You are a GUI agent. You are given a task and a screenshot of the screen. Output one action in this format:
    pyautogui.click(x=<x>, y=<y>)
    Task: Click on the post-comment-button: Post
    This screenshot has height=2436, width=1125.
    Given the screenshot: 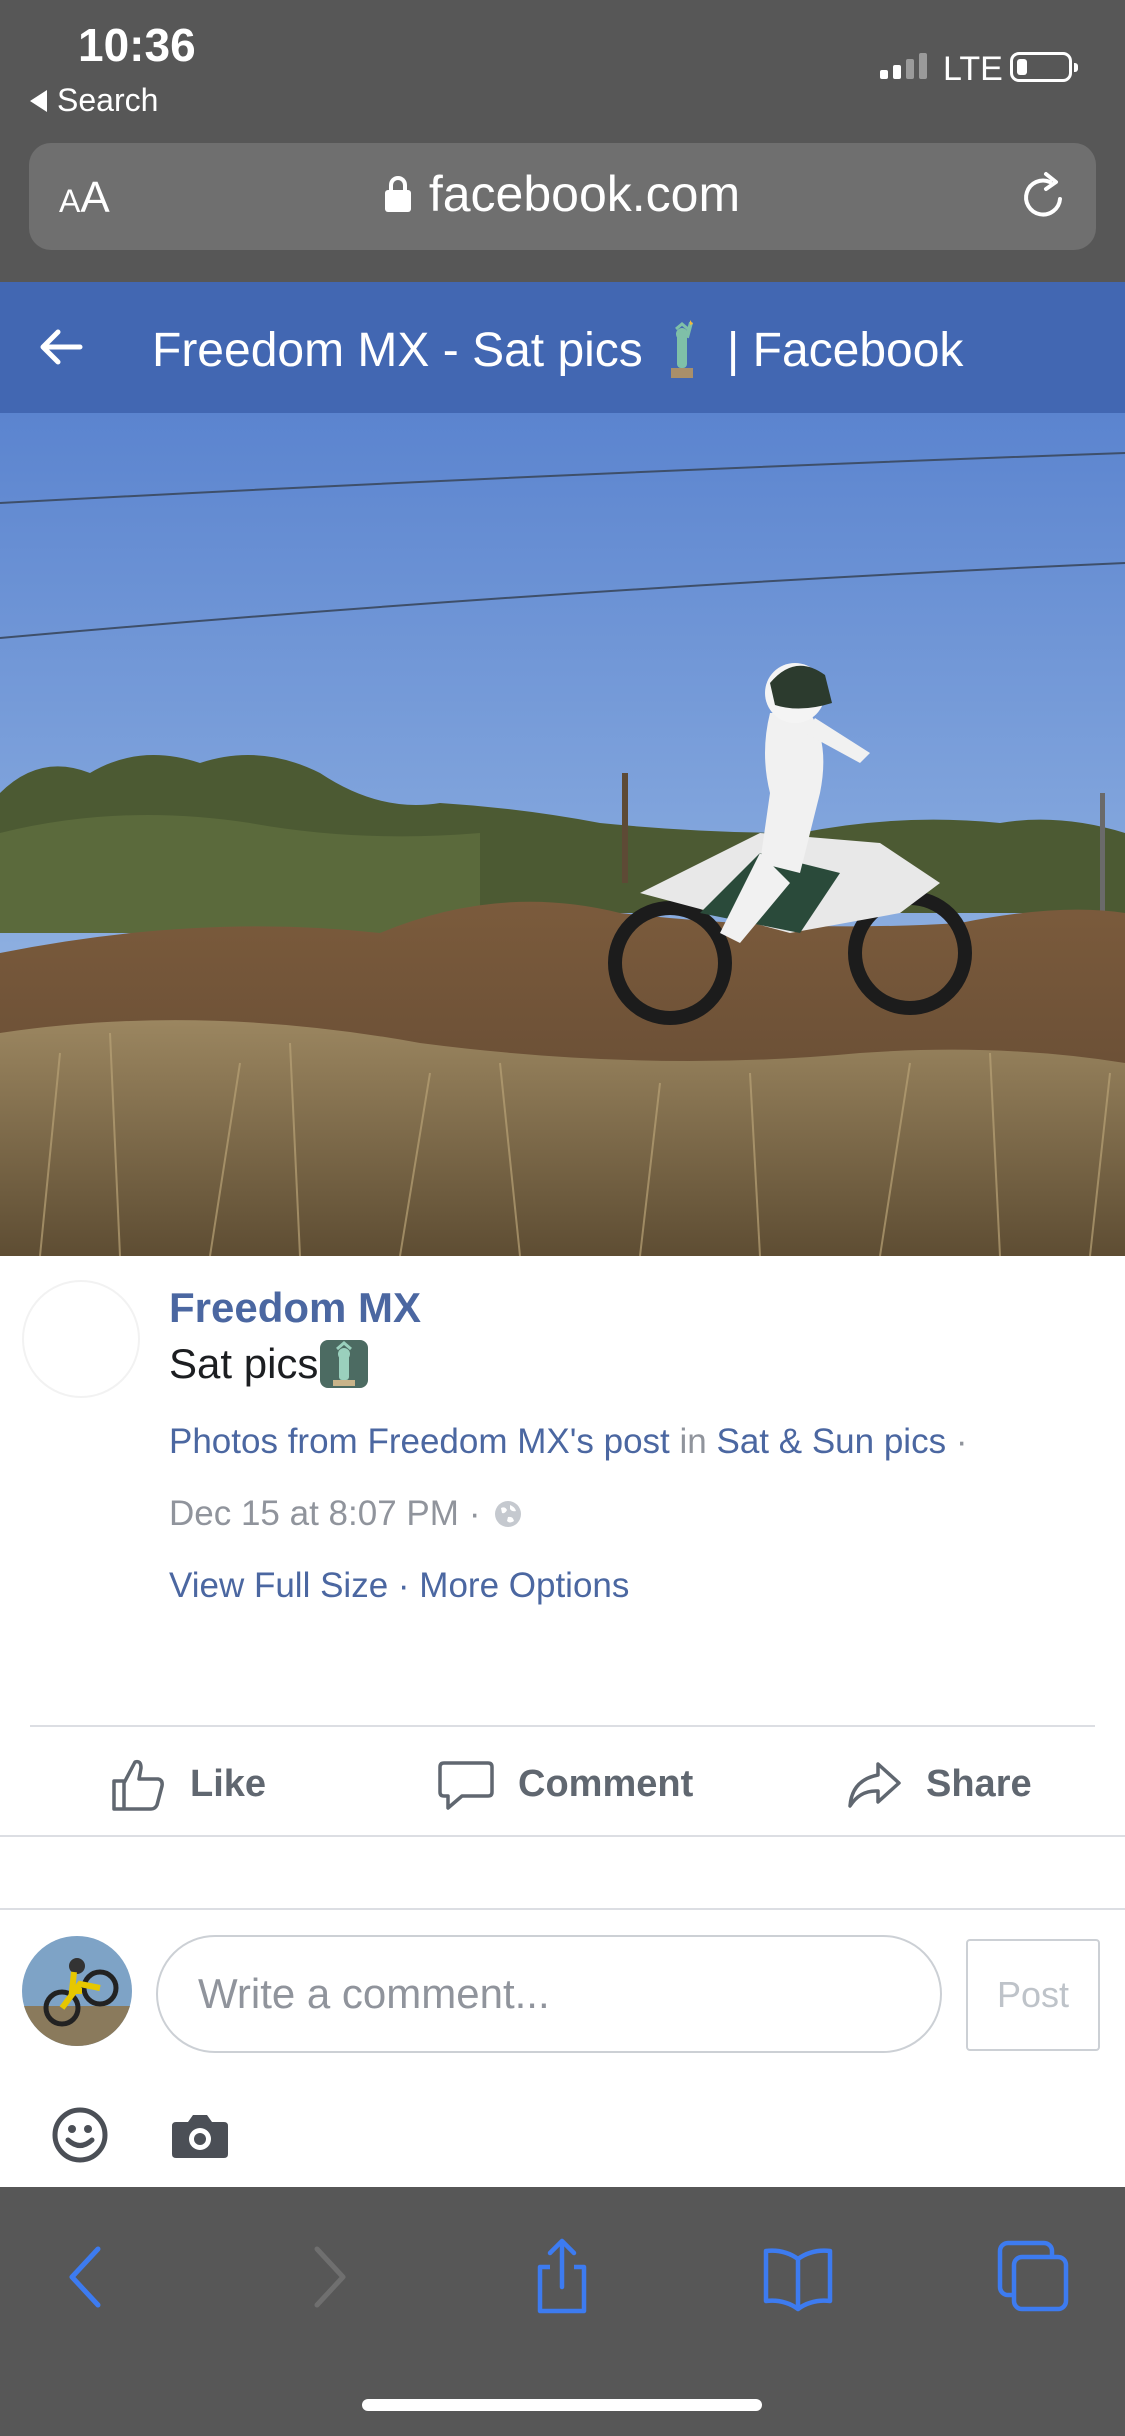 What is the action you would take?
    pyautogui.click(x=1033, y=1995)
    